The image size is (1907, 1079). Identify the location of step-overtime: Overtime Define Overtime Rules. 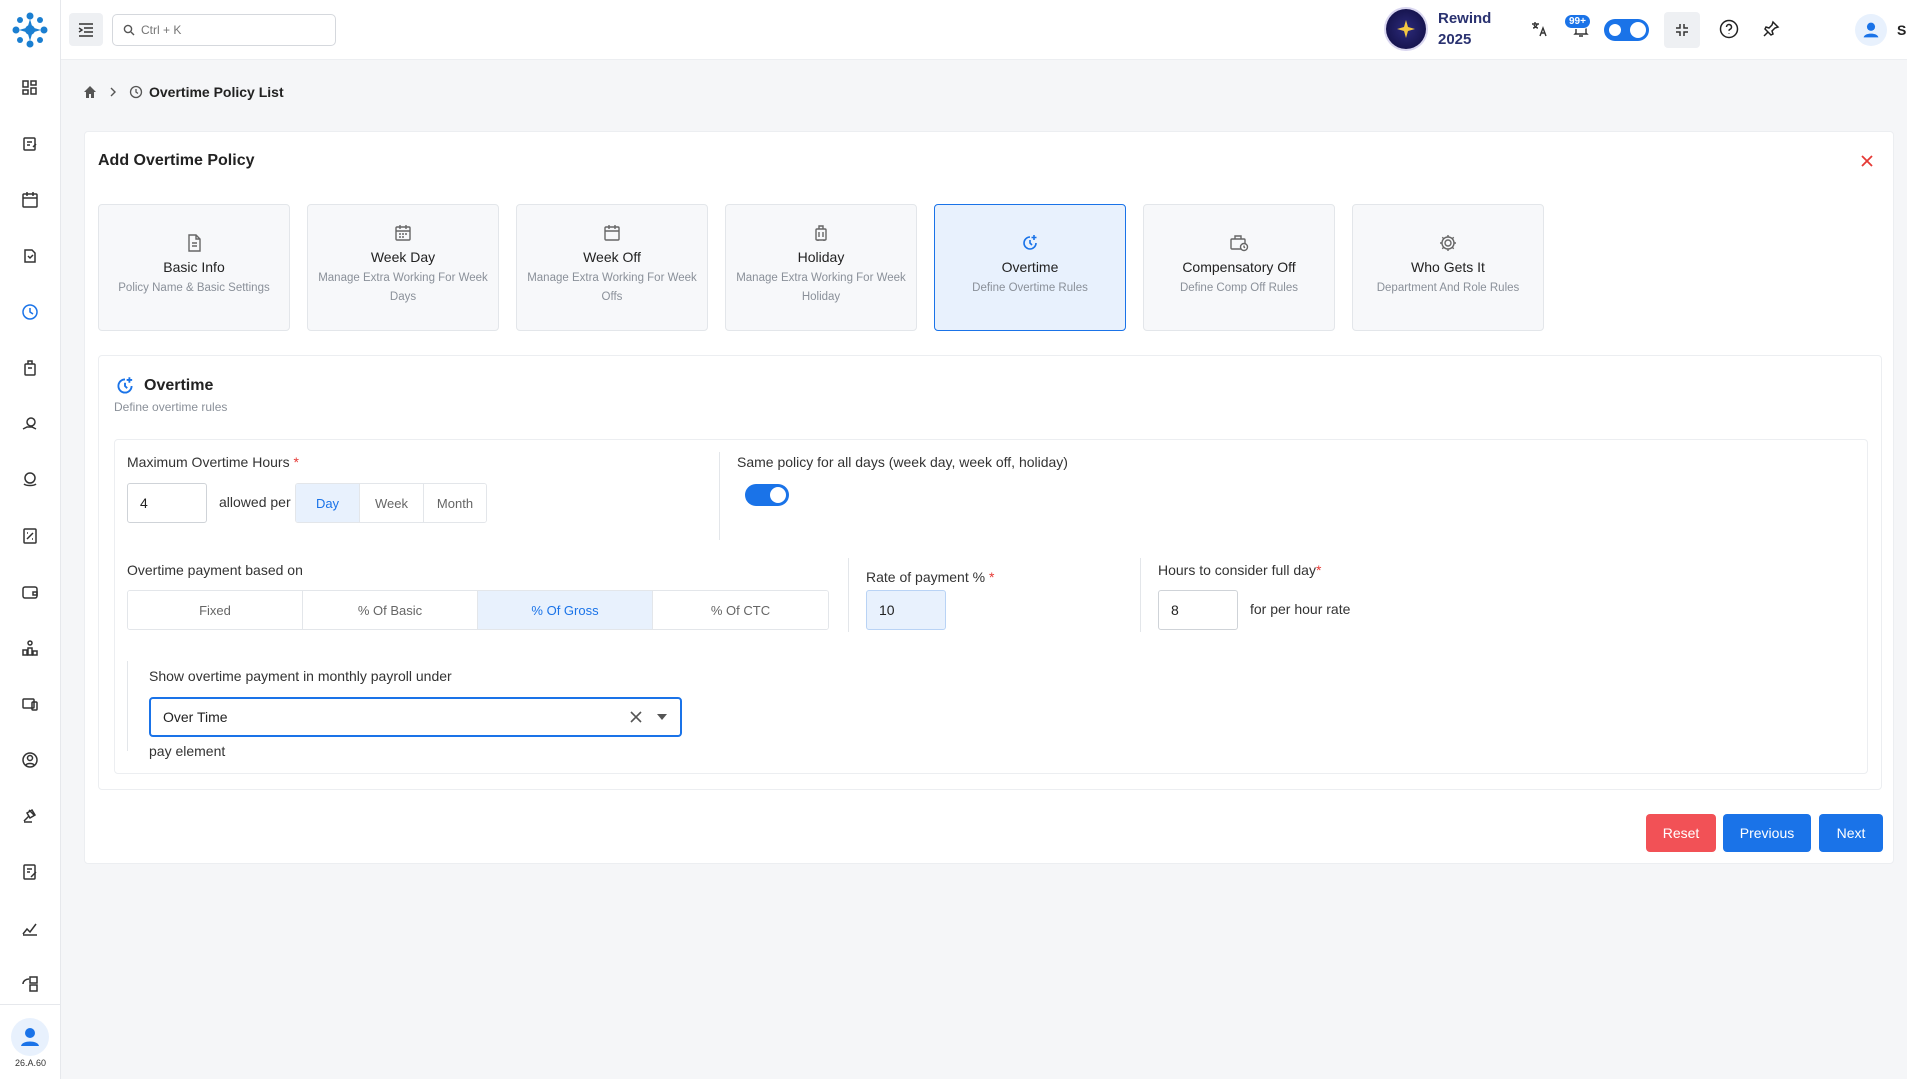
(1030, 267).